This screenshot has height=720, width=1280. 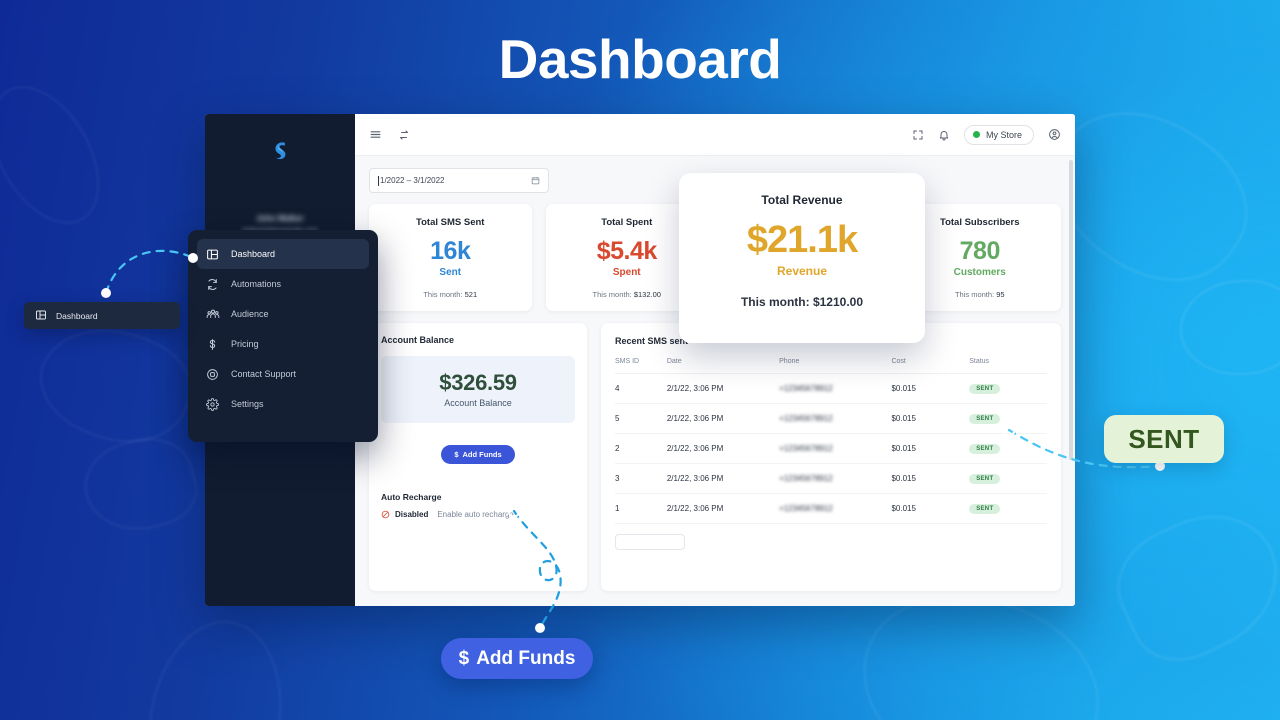 What do you see at coordinates (283, 254) in the screenshot?
I see `menu-item-dashboard: Dashboard` at bounding box center [283, 254].